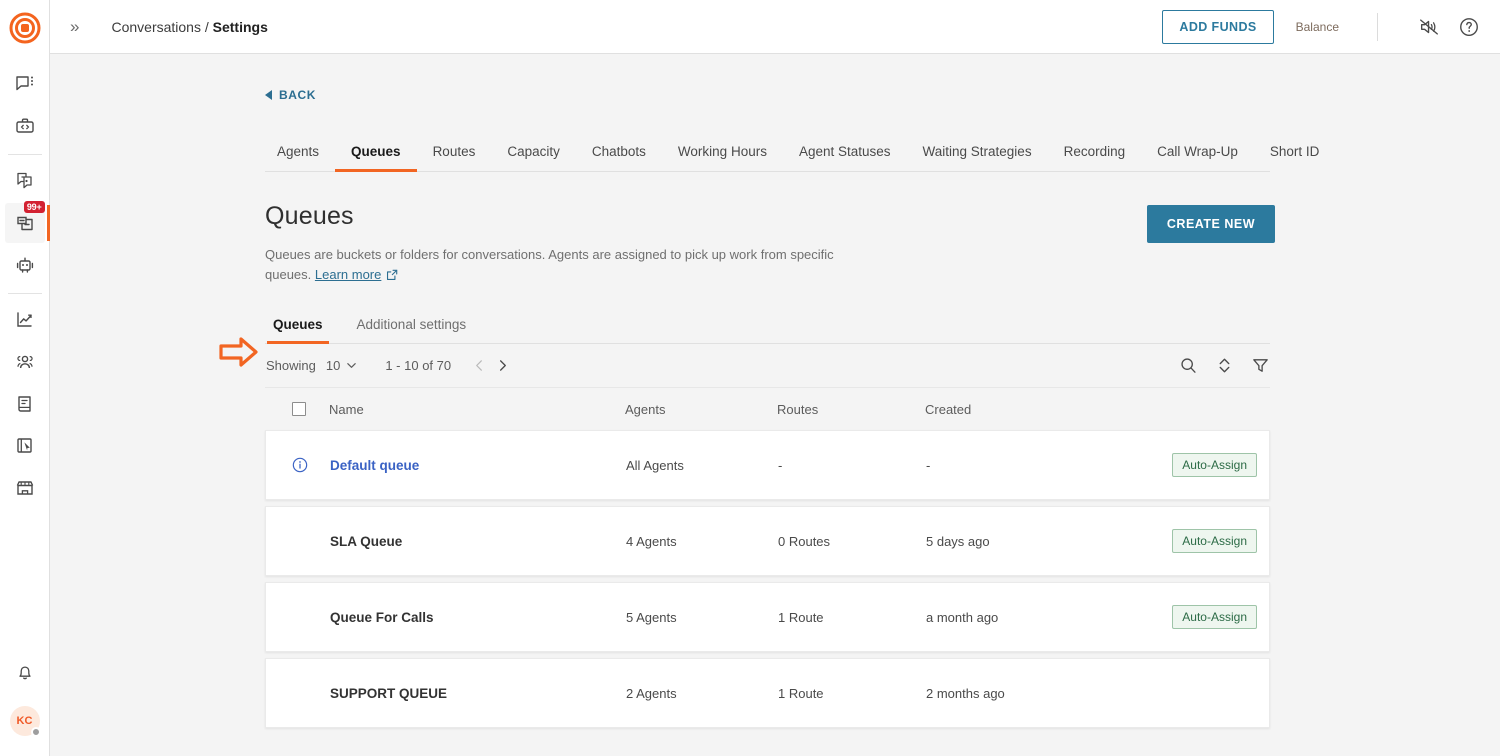  I want to click on triangle-left-icon, so click(268, 95).